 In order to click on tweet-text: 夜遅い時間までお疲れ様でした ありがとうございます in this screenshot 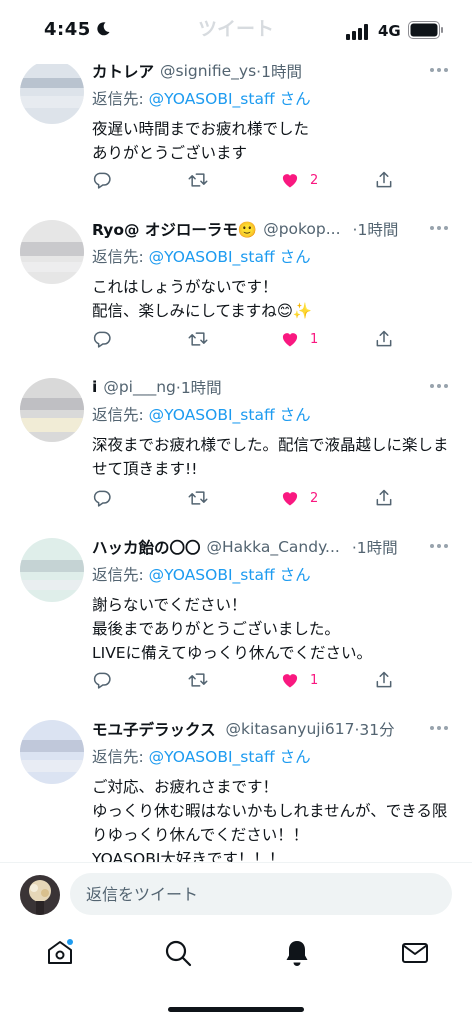, I will do `click(201, 141)`.